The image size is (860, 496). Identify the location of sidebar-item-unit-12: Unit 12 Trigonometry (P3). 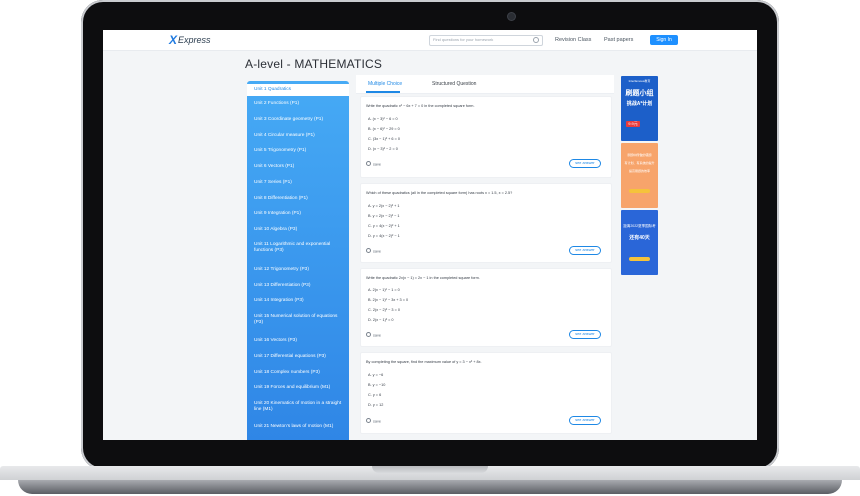
(298, 270).